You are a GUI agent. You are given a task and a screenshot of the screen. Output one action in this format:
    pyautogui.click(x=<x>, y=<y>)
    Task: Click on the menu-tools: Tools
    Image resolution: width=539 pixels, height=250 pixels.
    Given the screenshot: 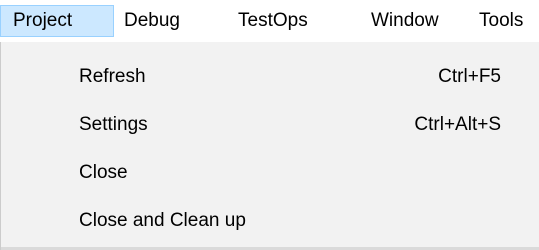 What is the action you would take?
    pyautogui.click(x=501, y=21)
    